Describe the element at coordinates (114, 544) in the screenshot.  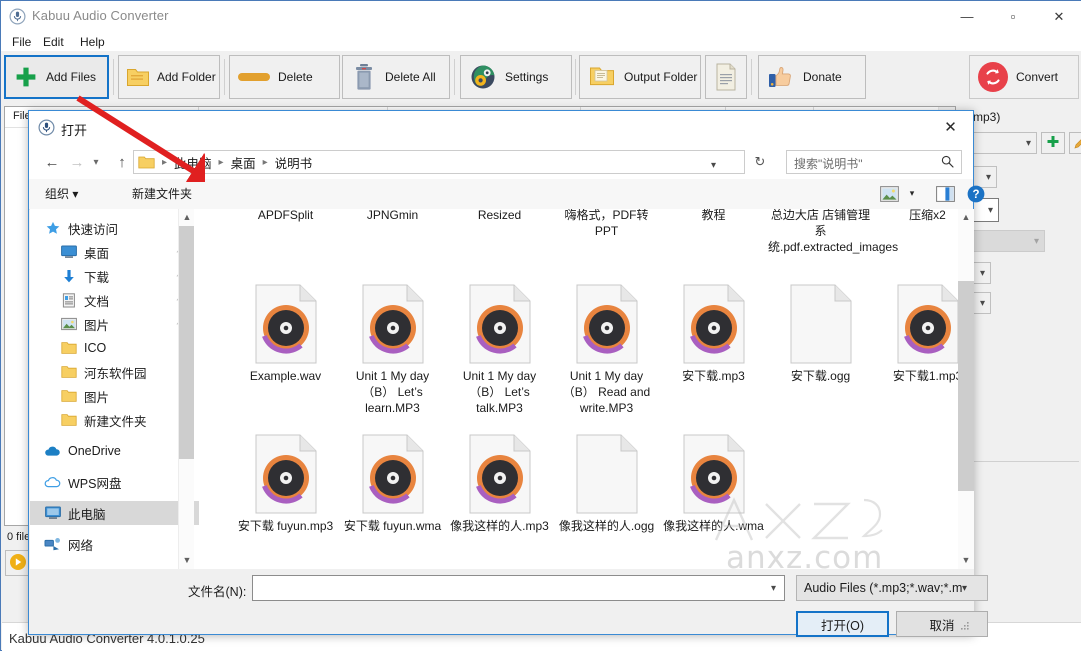
I see `sidebar-item-network: 网络` at that location.